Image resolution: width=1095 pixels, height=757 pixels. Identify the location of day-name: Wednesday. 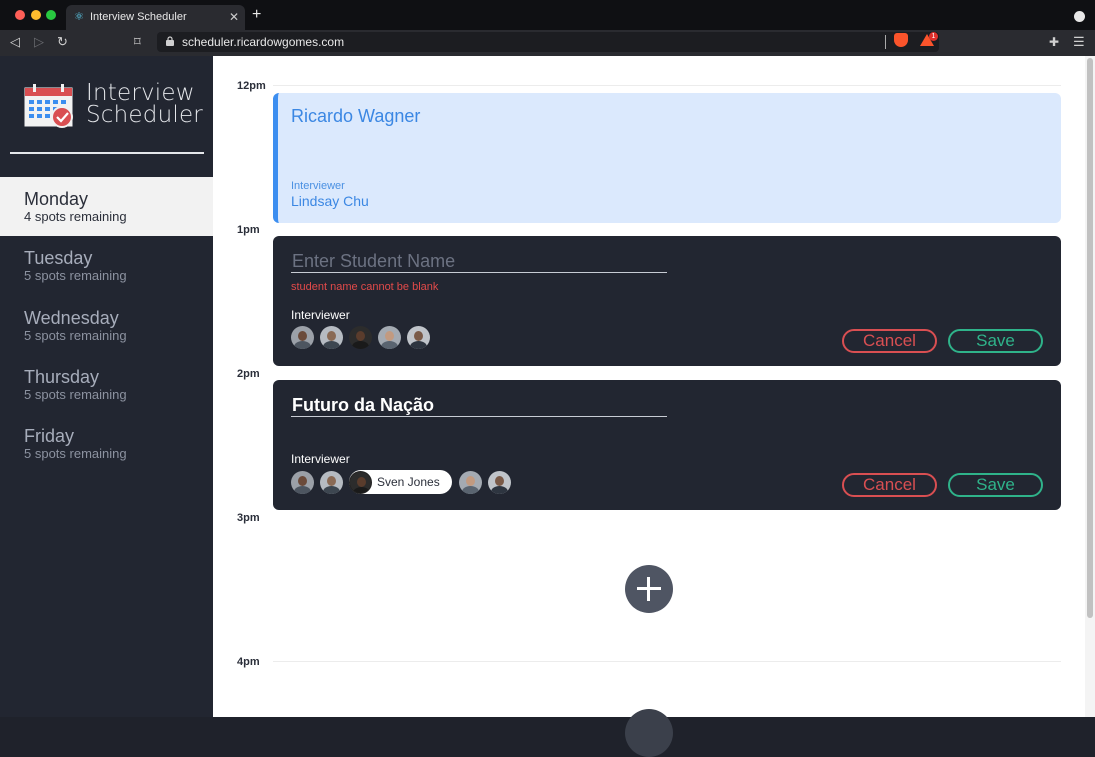
(71, 318).